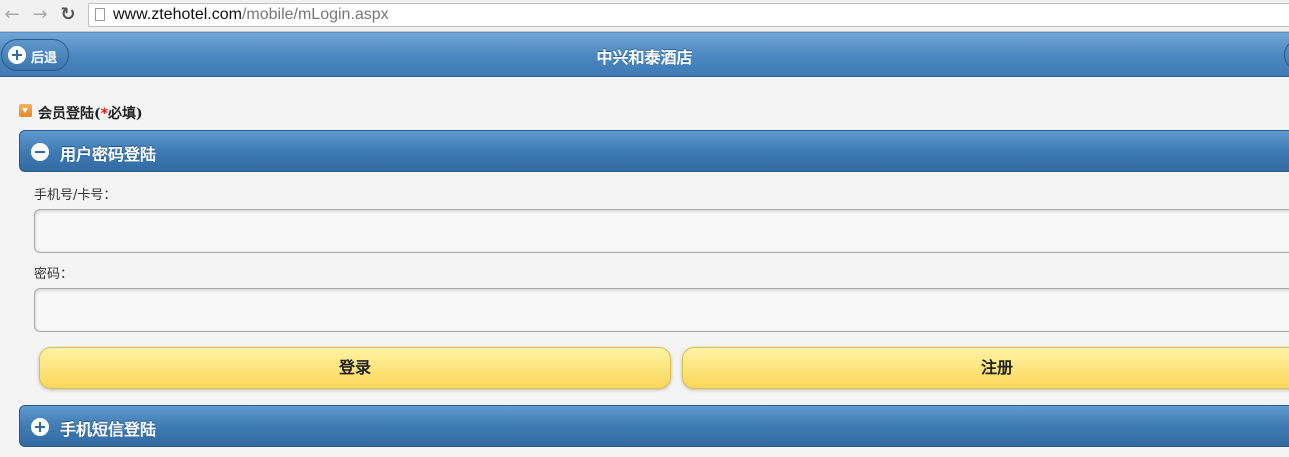 This screenshot has width=1289, height=457. I want to click on page-header: 后退 中兴和泰酒店, so click(644, 54).